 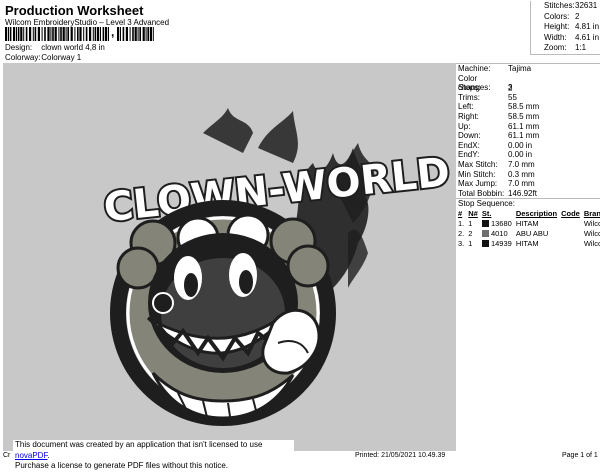 I want to click on row-num: 2., so click(x=461, y=233).